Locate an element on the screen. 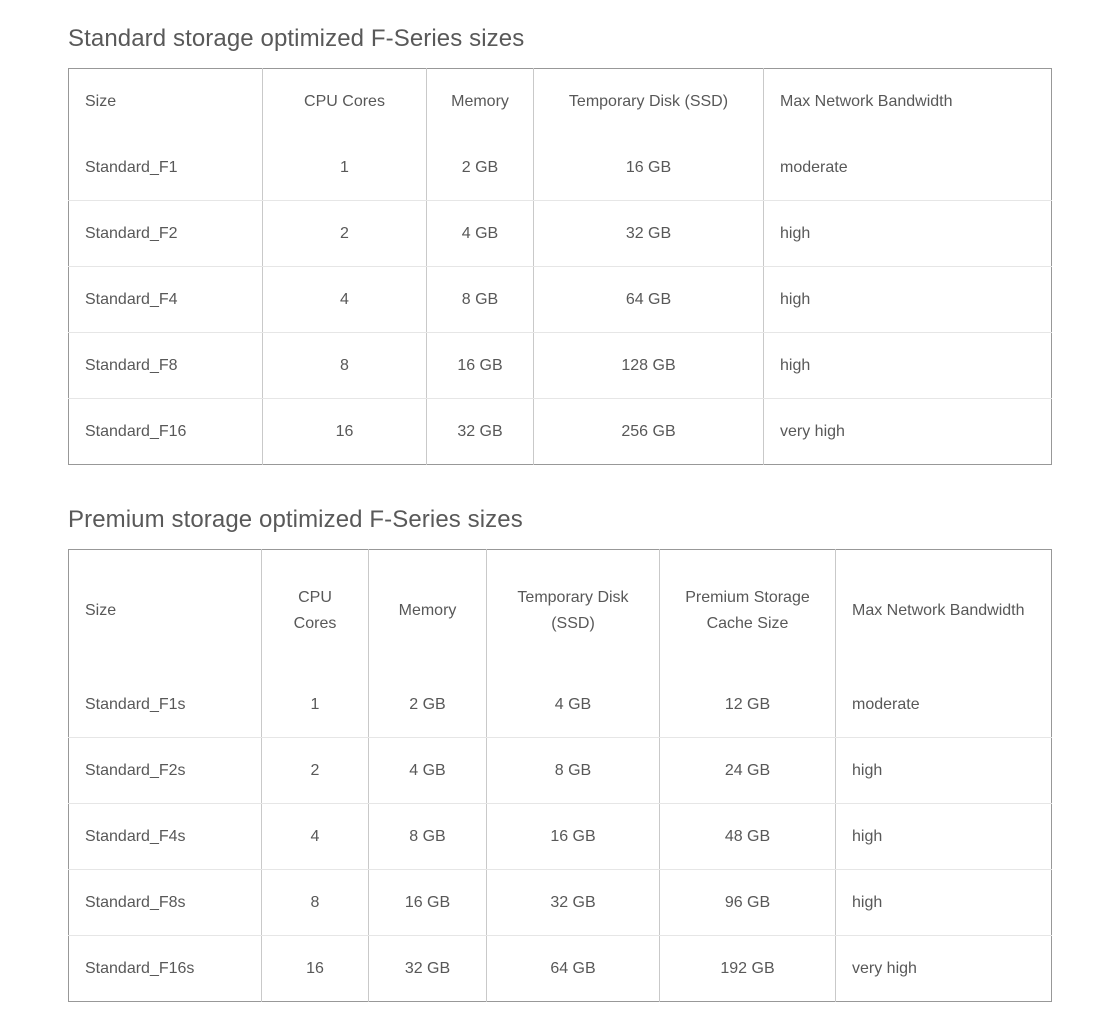  table-row: Standard_F4s 4 8 GB 16 GB 48 GB high is located at coordinates (560, 836).